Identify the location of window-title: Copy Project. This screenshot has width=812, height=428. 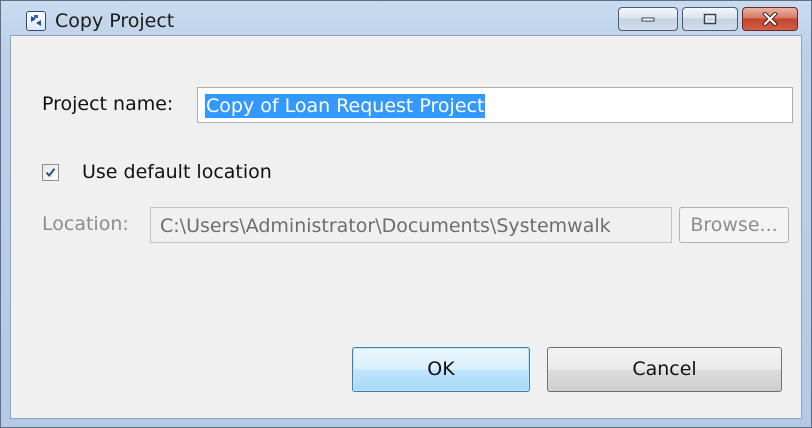
(115, 21).